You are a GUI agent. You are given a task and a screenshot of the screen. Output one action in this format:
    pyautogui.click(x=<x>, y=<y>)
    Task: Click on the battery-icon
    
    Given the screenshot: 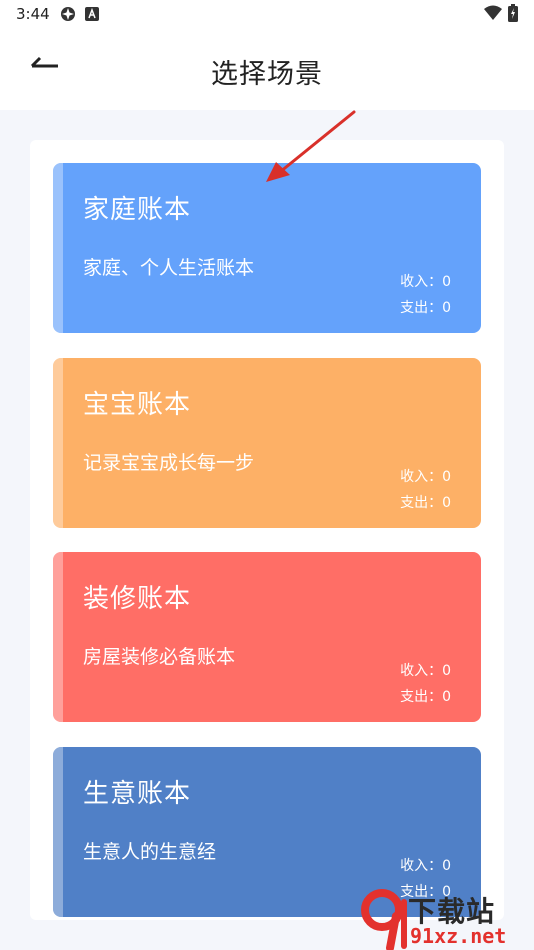 What is the action you would take?
    pyautogui.click(x=513, y=15)
    